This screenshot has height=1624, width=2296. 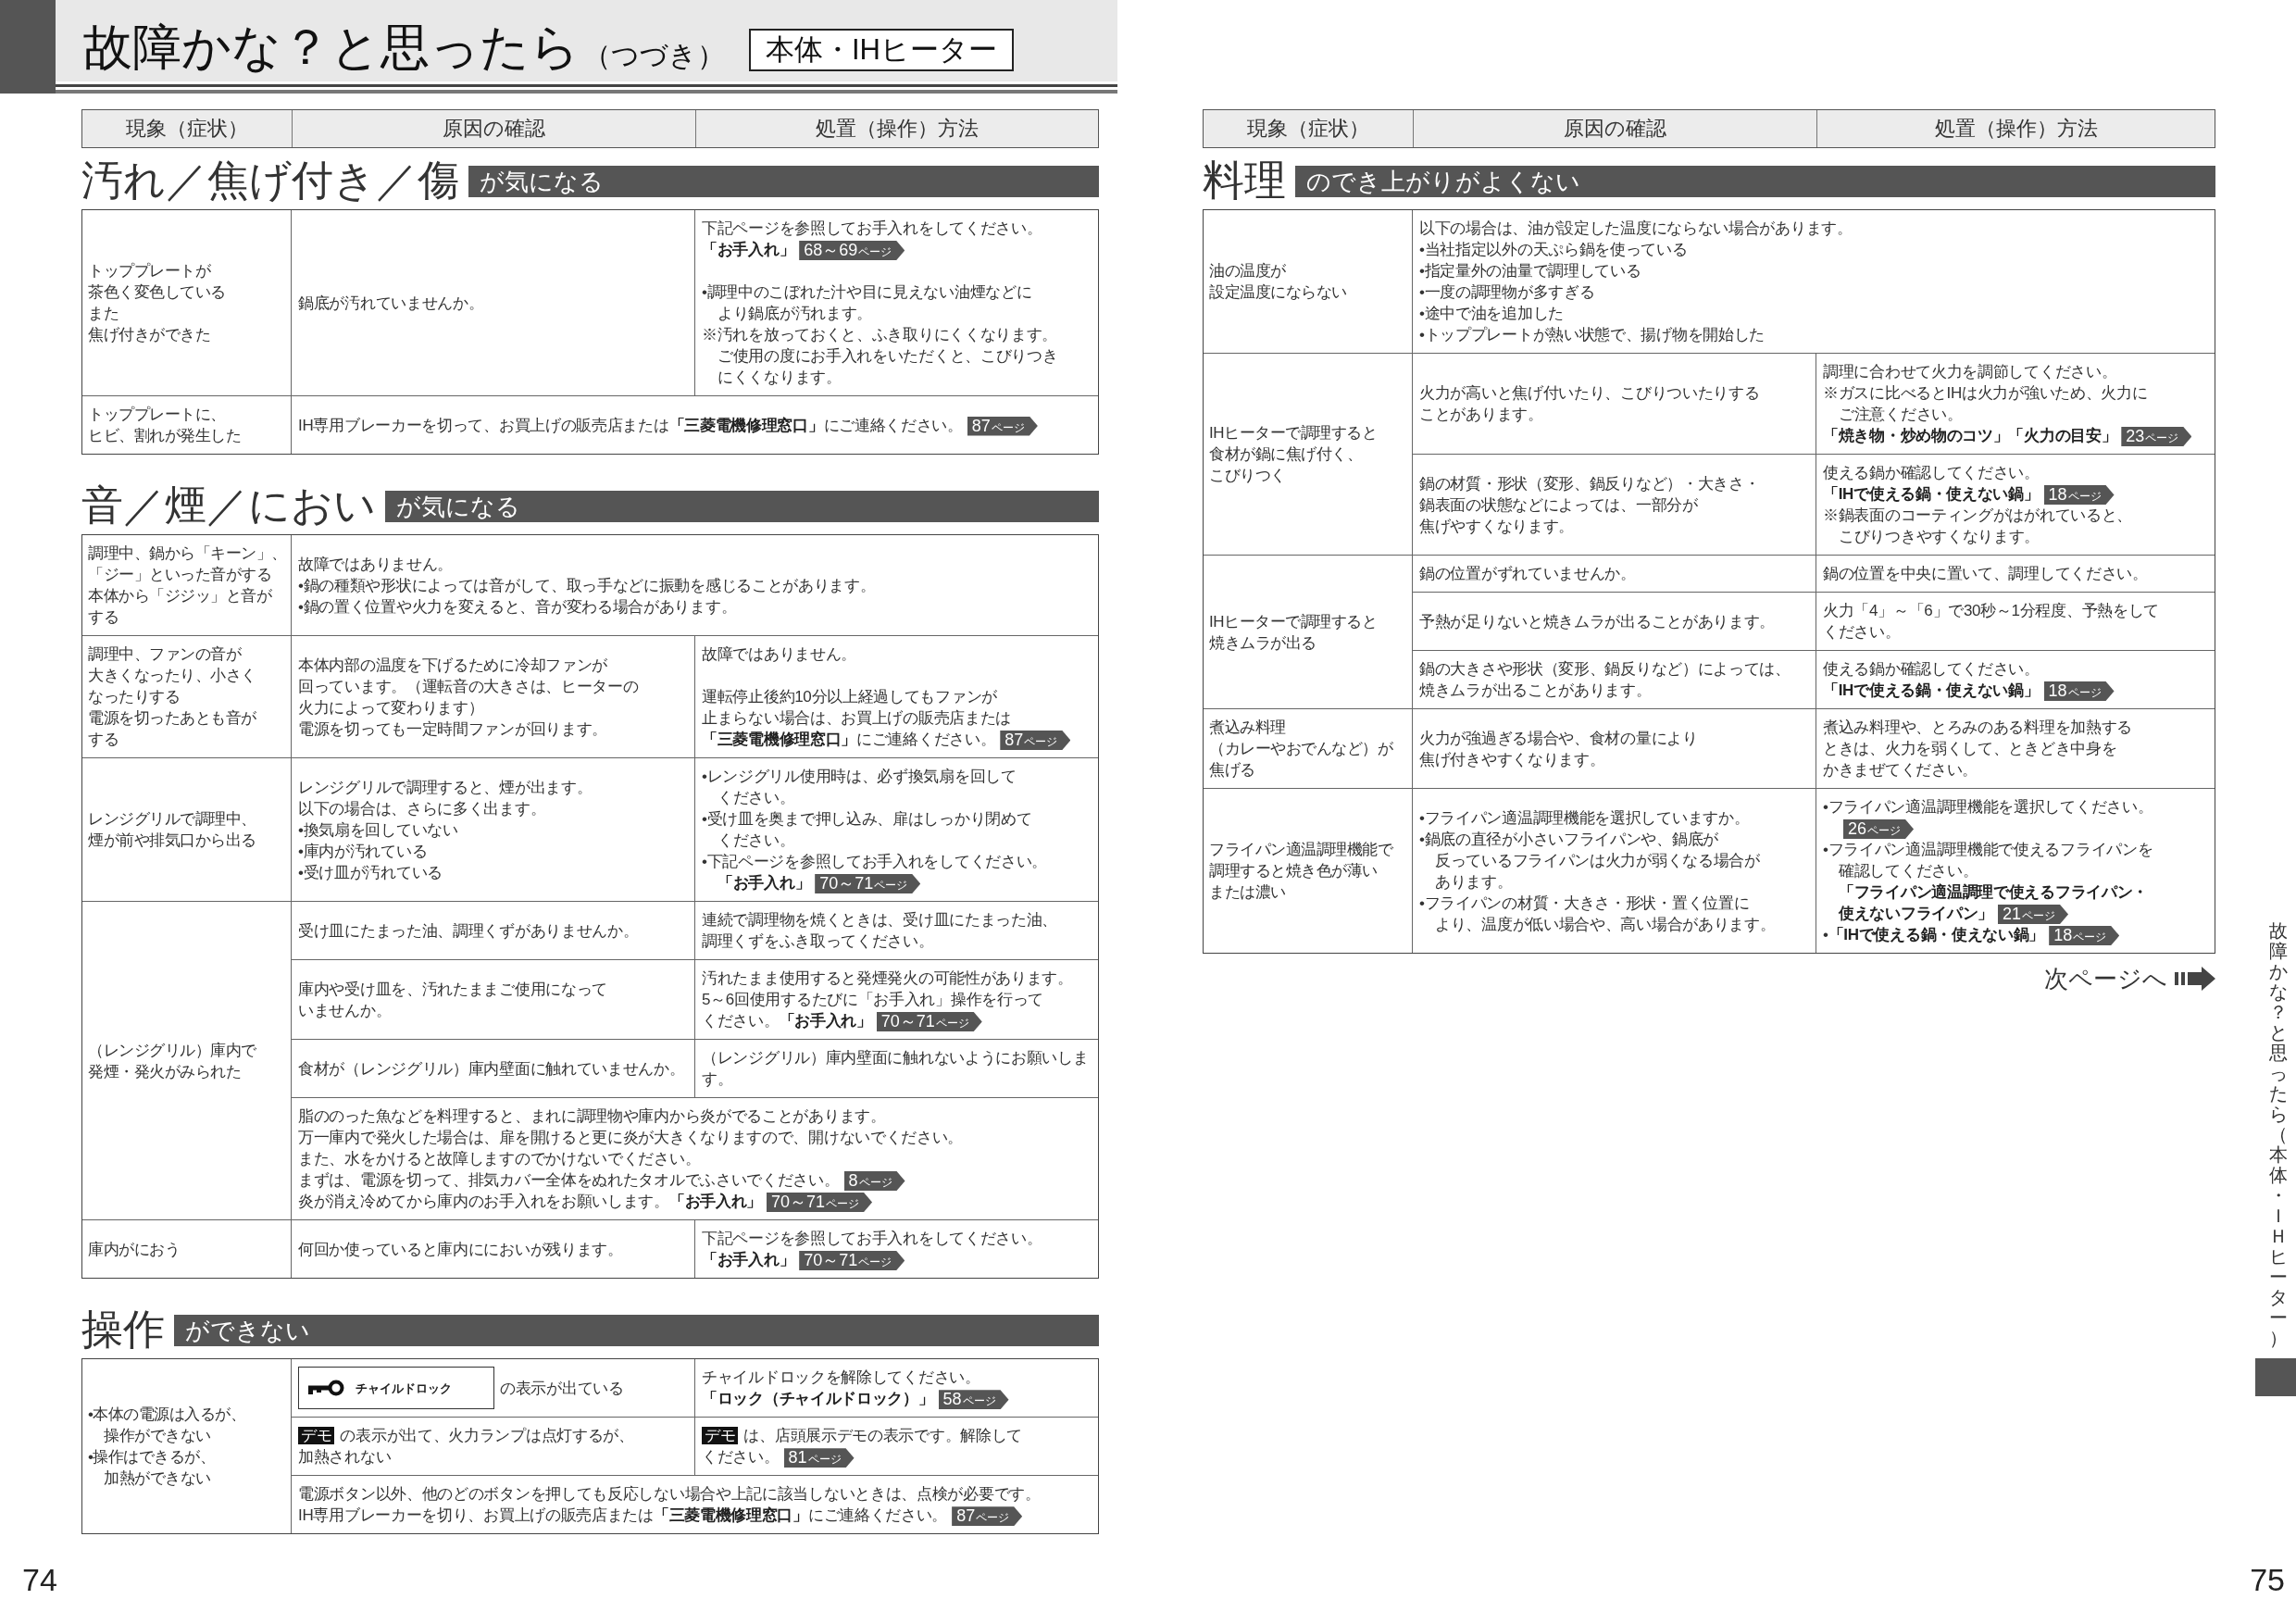 I want to click on cell-text: トッププレートが 茶色く変色している また 焦げ付きができた, so click(x=157, y=303).